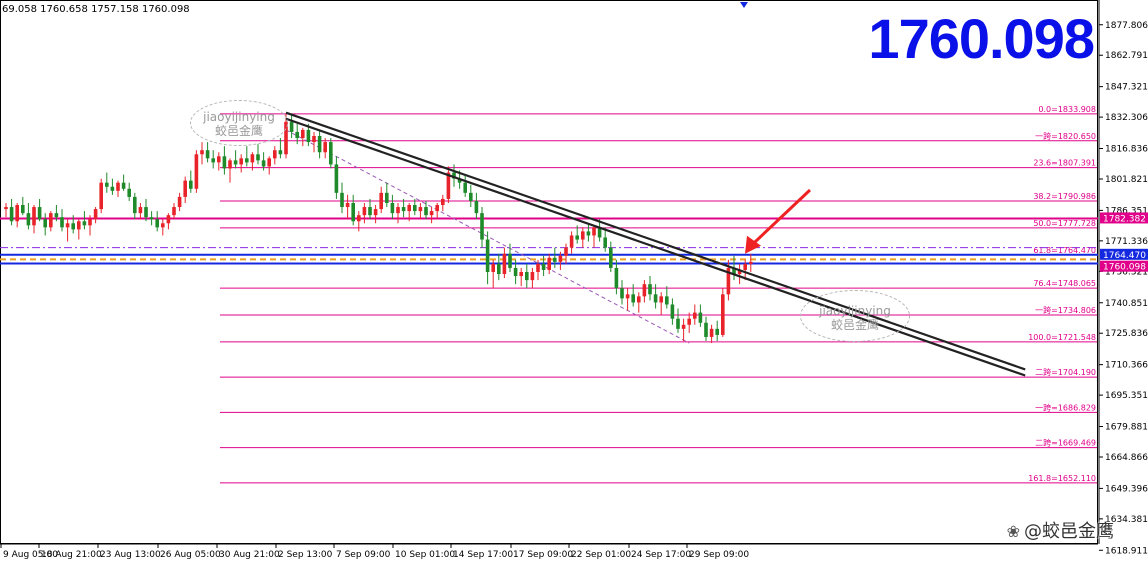  Describe the element at coordinates (1065, 310) in the screenshot. I see `fib-level-label: 一跨=1734.806` at that location.